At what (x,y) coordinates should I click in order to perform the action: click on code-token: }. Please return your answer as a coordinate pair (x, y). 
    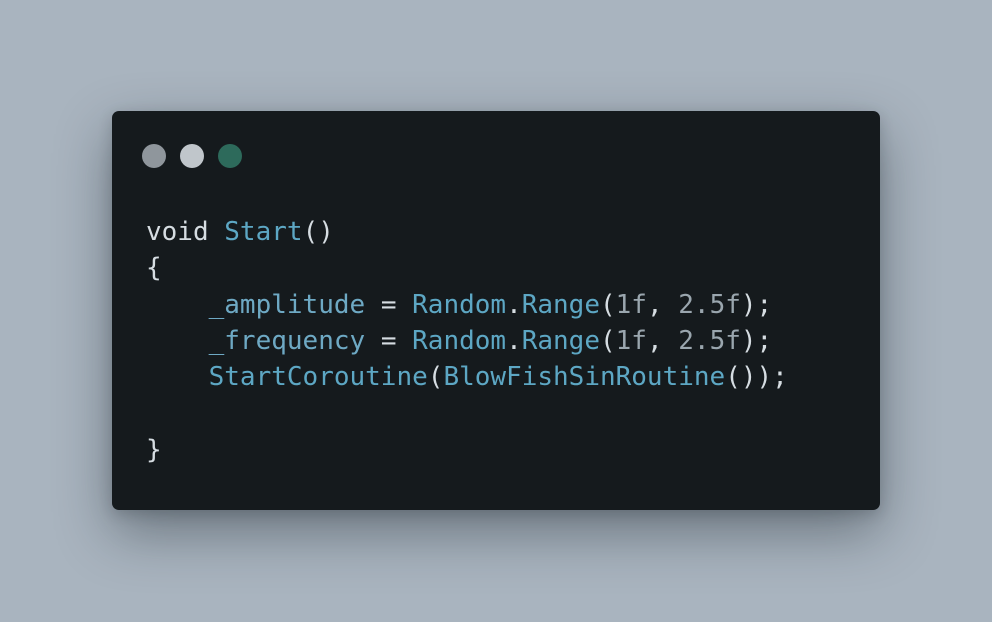
    Looking at the image, I should click on (154, 449).